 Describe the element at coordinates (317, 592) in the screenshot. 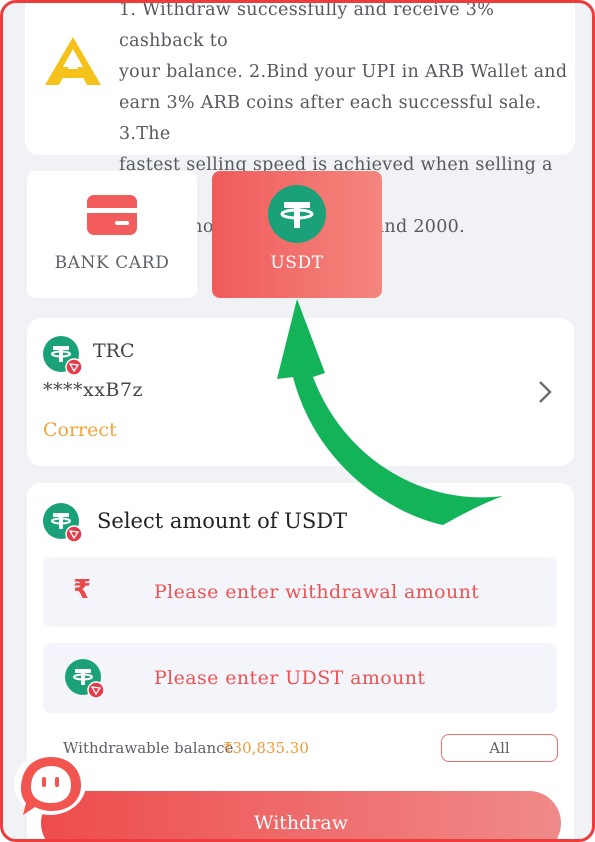

I see `withdraw-amount-placeholder: Please enter withdrawal amount` at that location.